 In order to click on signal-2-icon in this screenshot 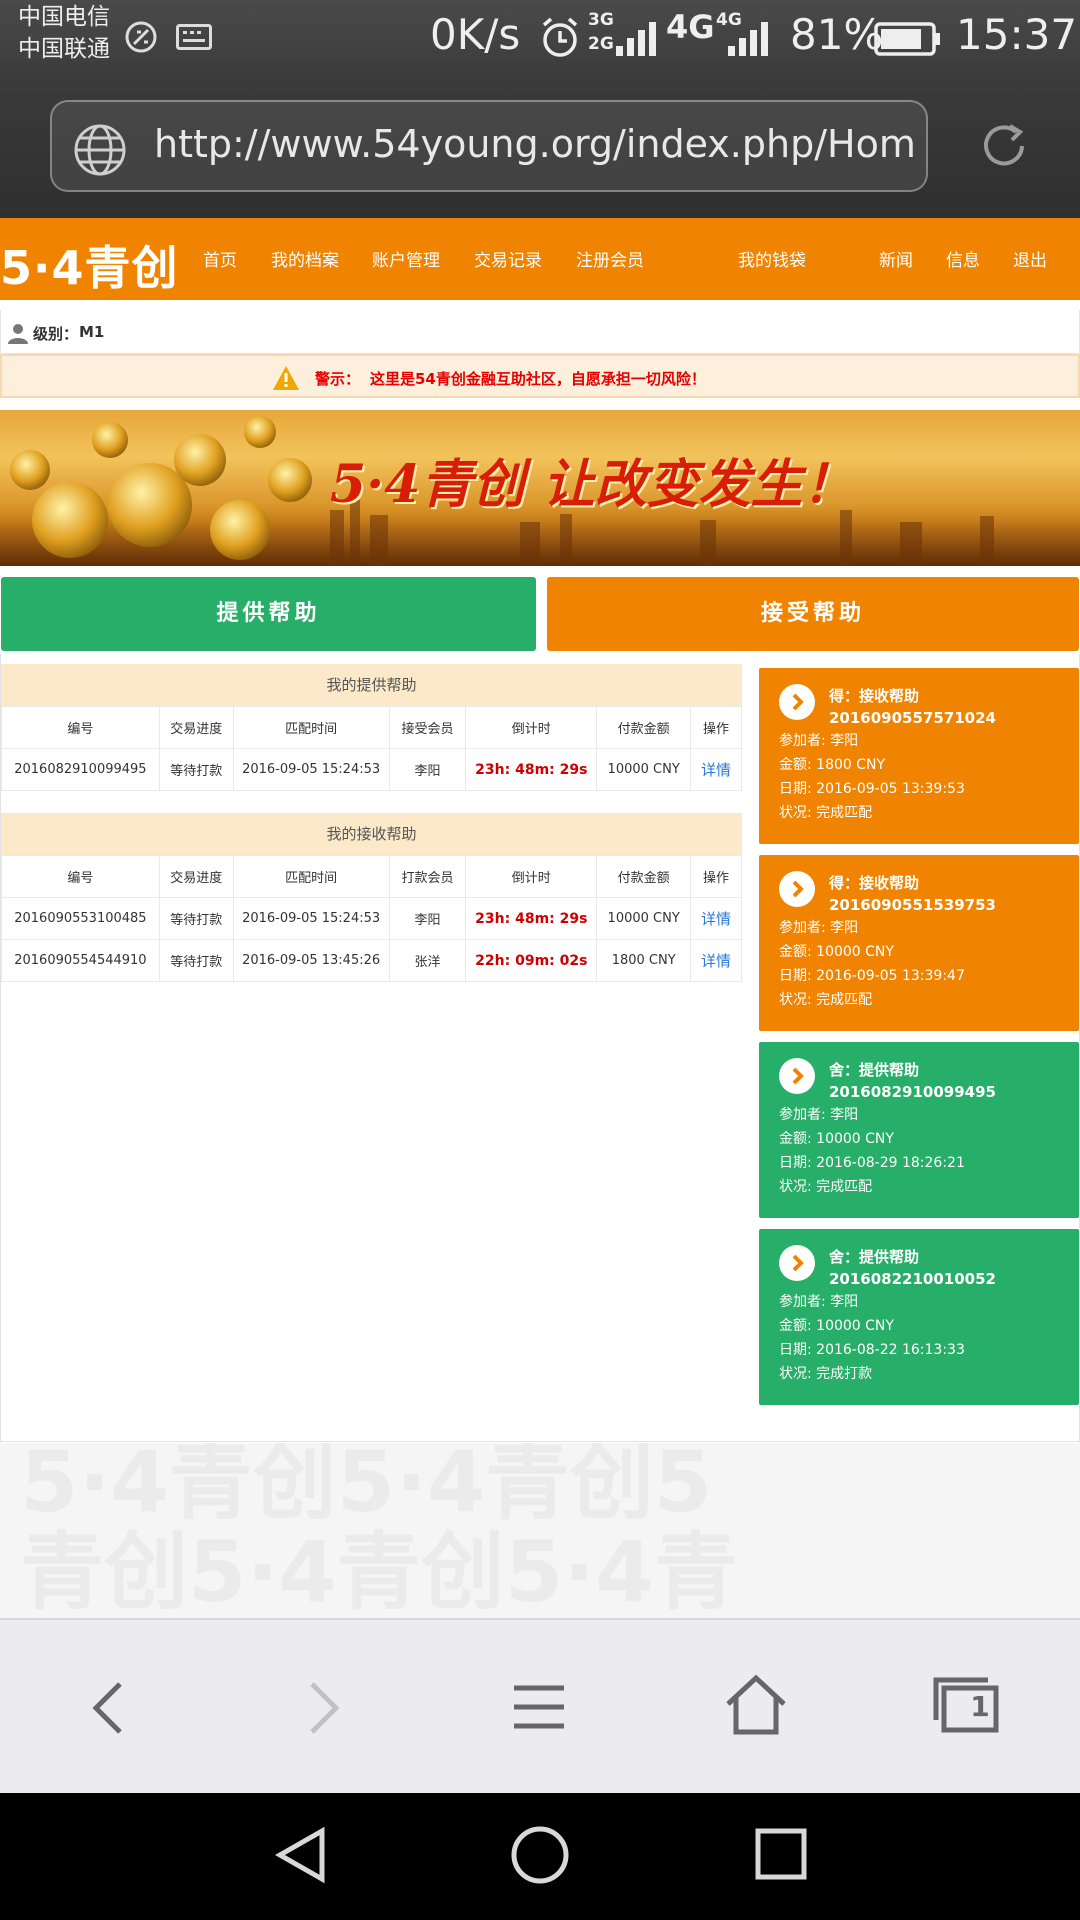, I will do `click(748, 37)`.